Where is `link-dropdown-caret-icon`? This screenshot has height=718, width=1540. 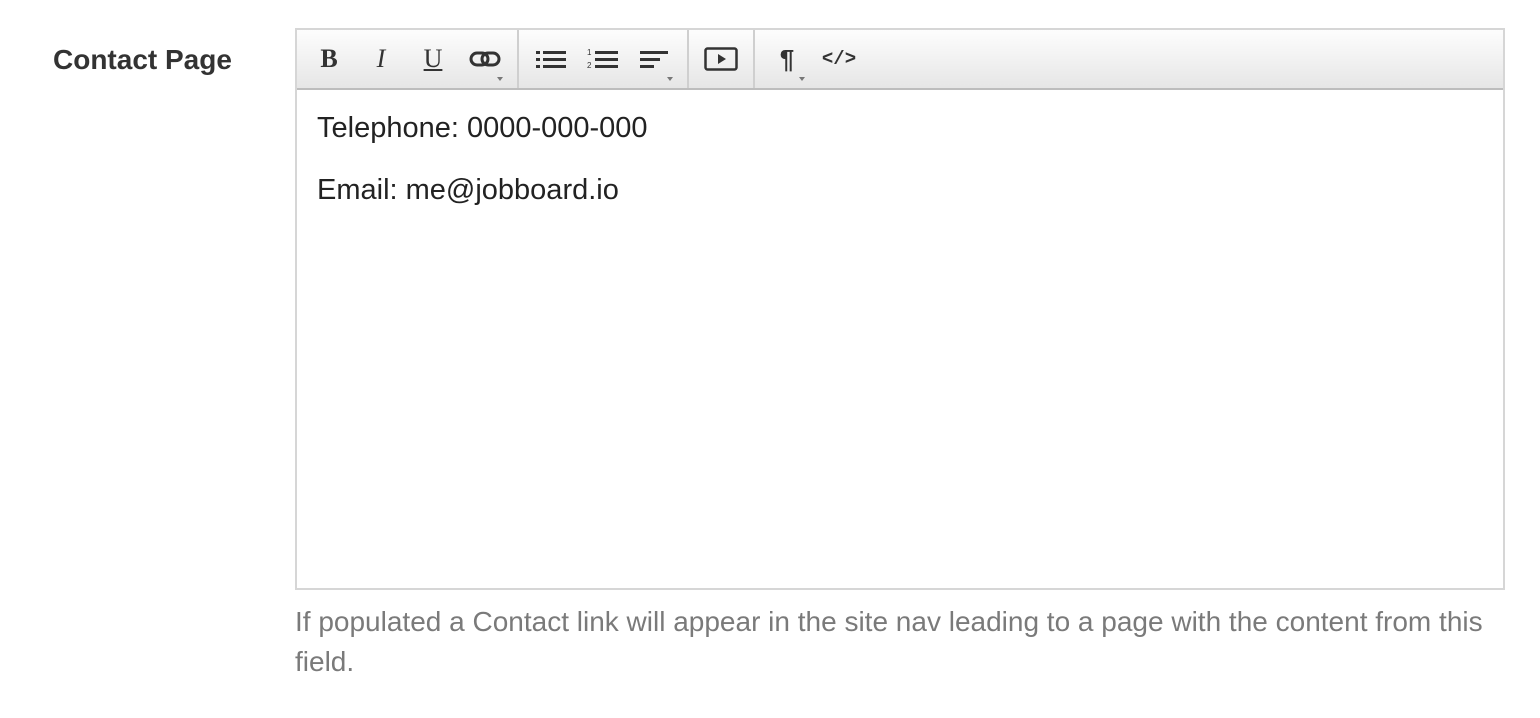 link-dropdown-caret-icon is located at coordinates (500, 79).